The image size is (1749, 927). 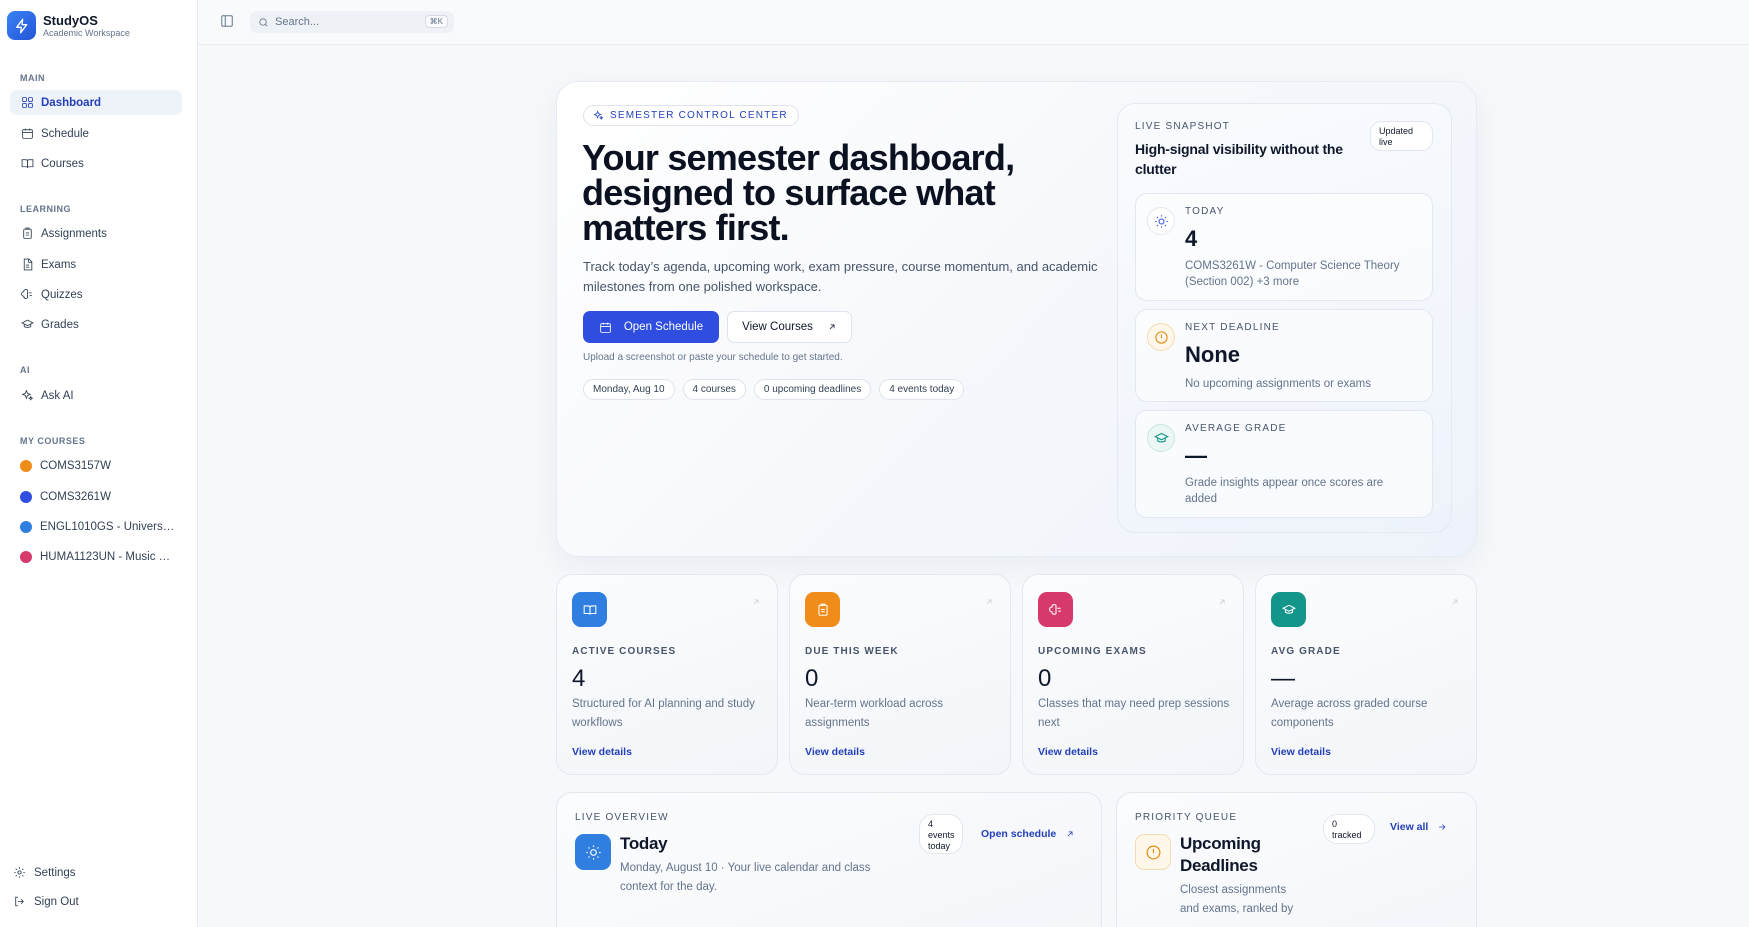 What do you see at coordinates (65, 133) in the screenshot?
I see `sidebar-item-label: Schedule` at bounding box center [65, 133].